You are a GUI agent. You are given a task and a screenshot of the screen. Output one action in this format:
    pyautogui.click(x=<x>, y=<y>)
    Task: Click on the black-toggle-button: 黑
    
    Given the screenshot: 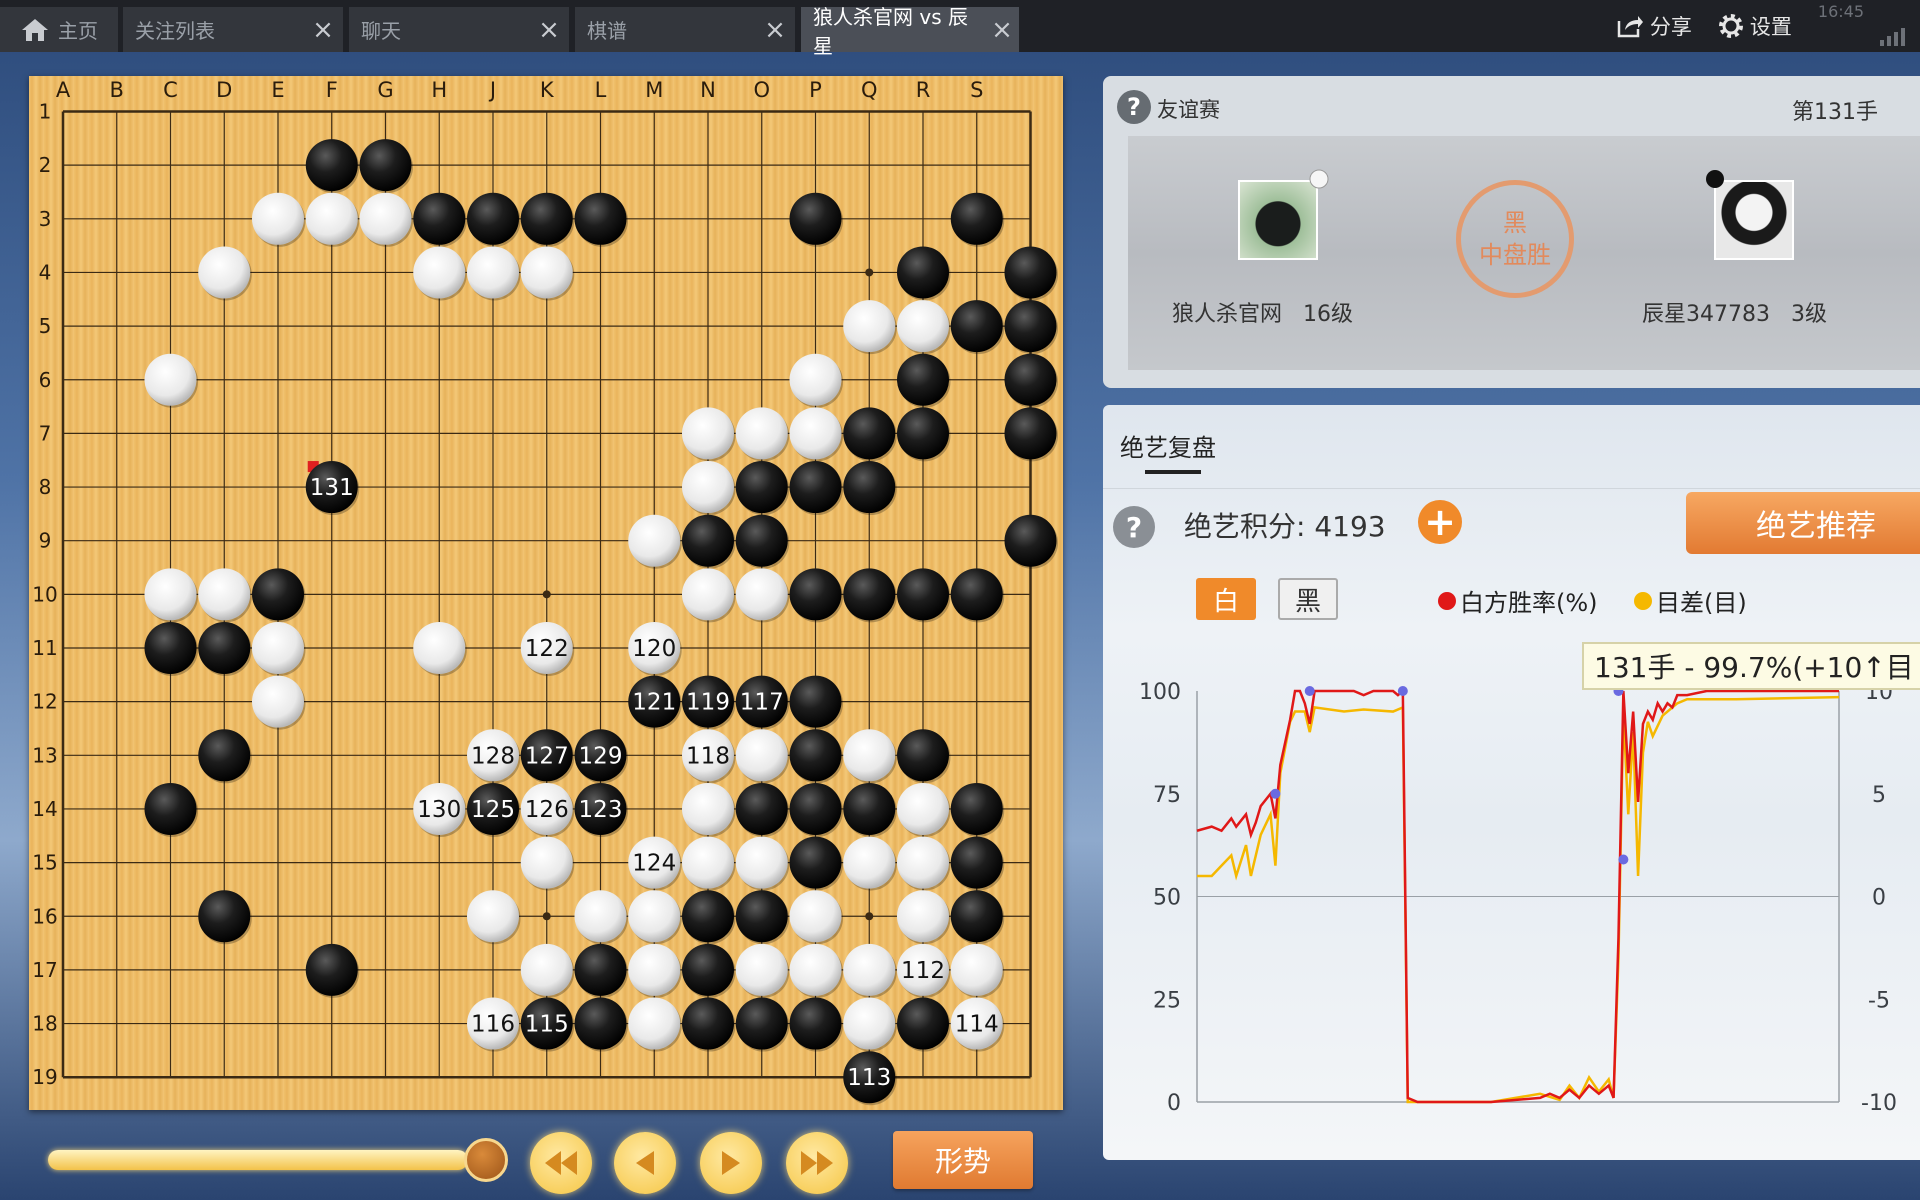 What is the action you would take?
    pyautogui.click(x=1308, y=599)
    